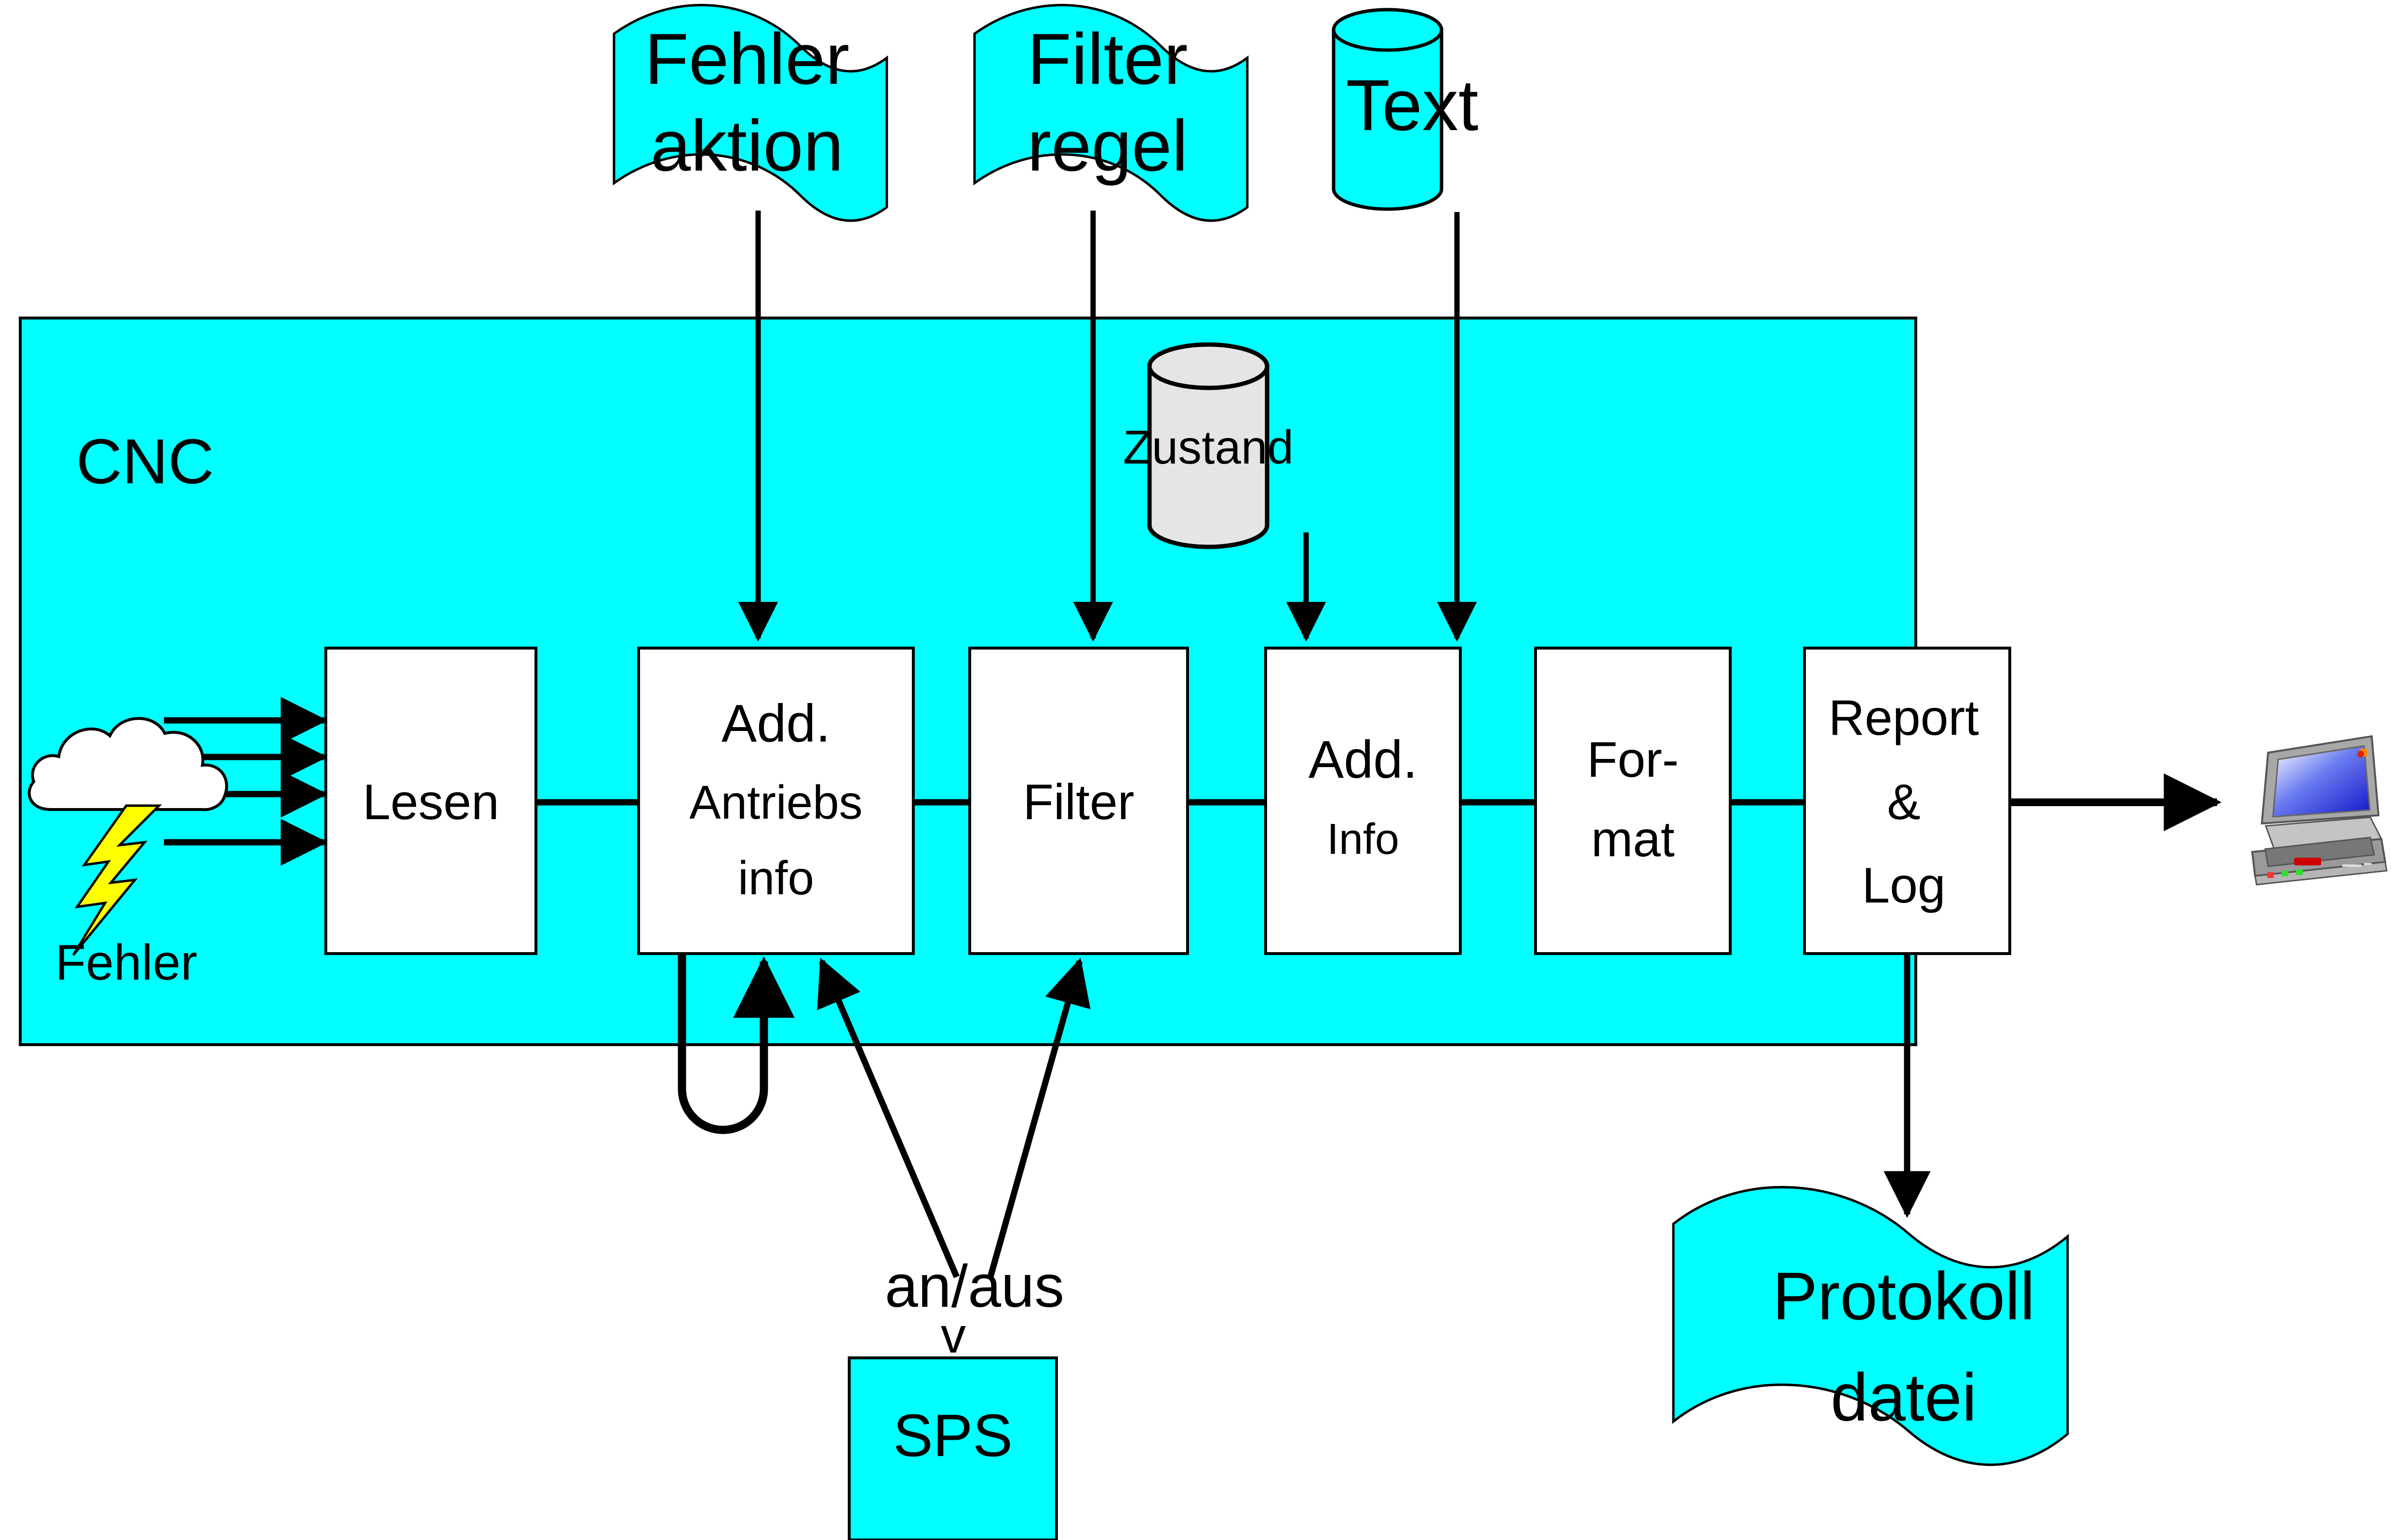 The height and width of the screenshot is (1540, 2391). I want to click on text-store-shape, so click(1387, 109).